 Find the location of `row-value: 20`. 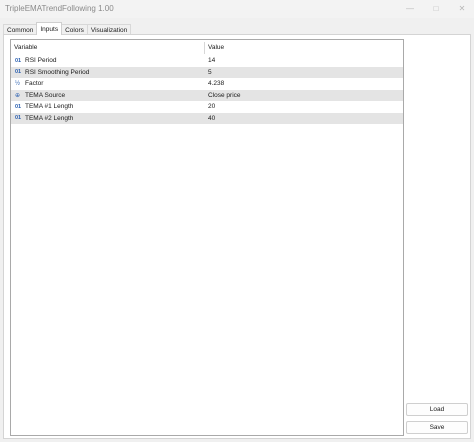

row-value: 20 is located at coordinates (211, 107).